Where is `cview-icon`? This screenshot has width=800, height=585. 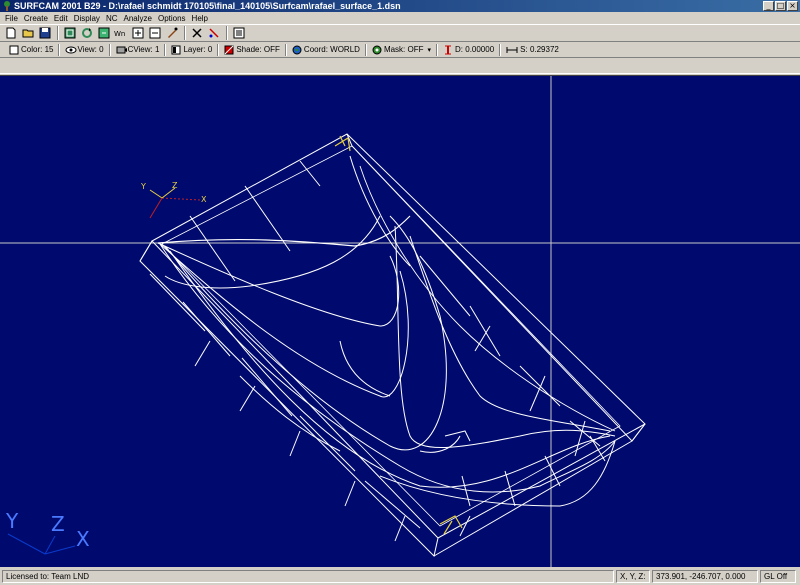
cview-icon is located at coordinates (121, 50).